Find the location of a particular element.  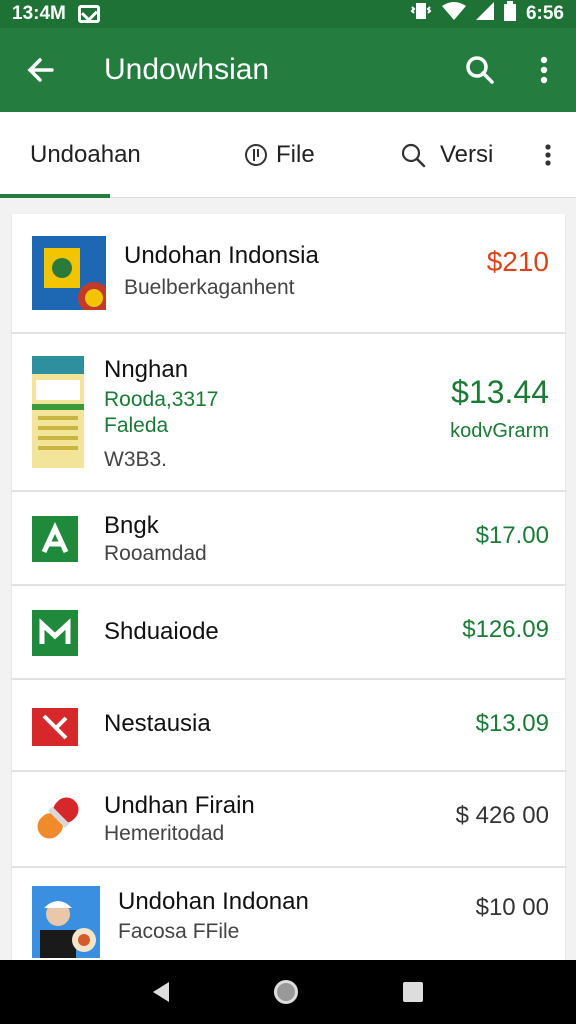

back-button is located at coordinates (40, 70).